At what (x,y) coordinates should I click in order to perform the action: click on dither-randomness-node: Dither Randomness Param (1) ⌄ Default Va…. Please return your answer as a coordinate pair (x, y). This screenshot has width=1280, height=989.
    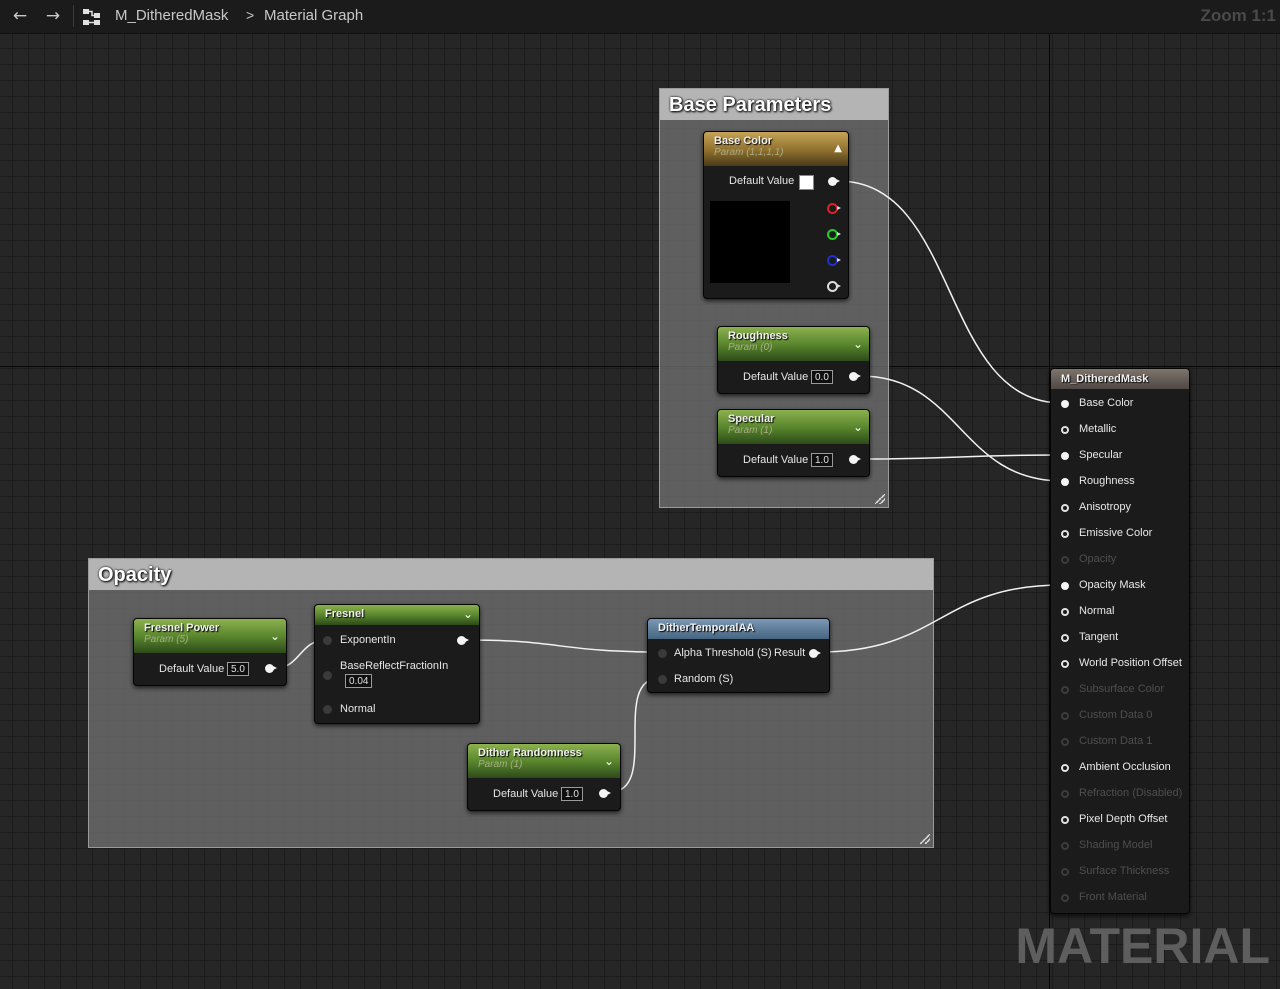
    Looking at the image, I should click on (544, 777).